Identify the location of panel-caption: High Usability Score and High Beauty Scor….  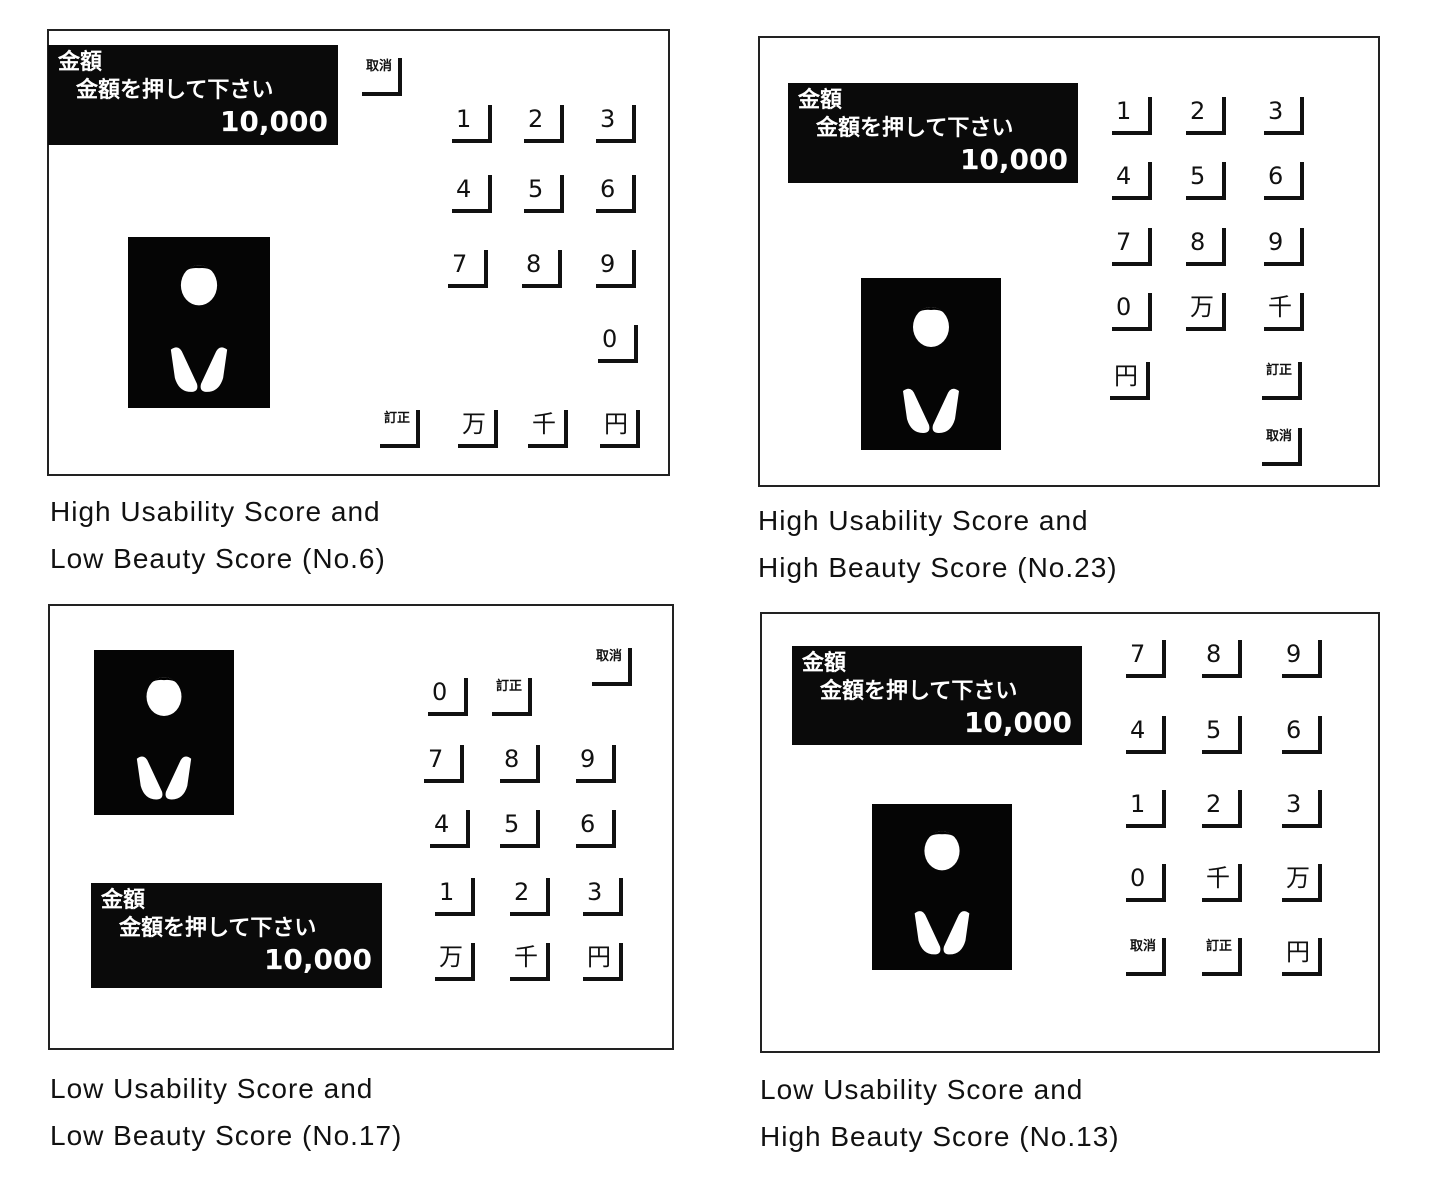
(938, 544).